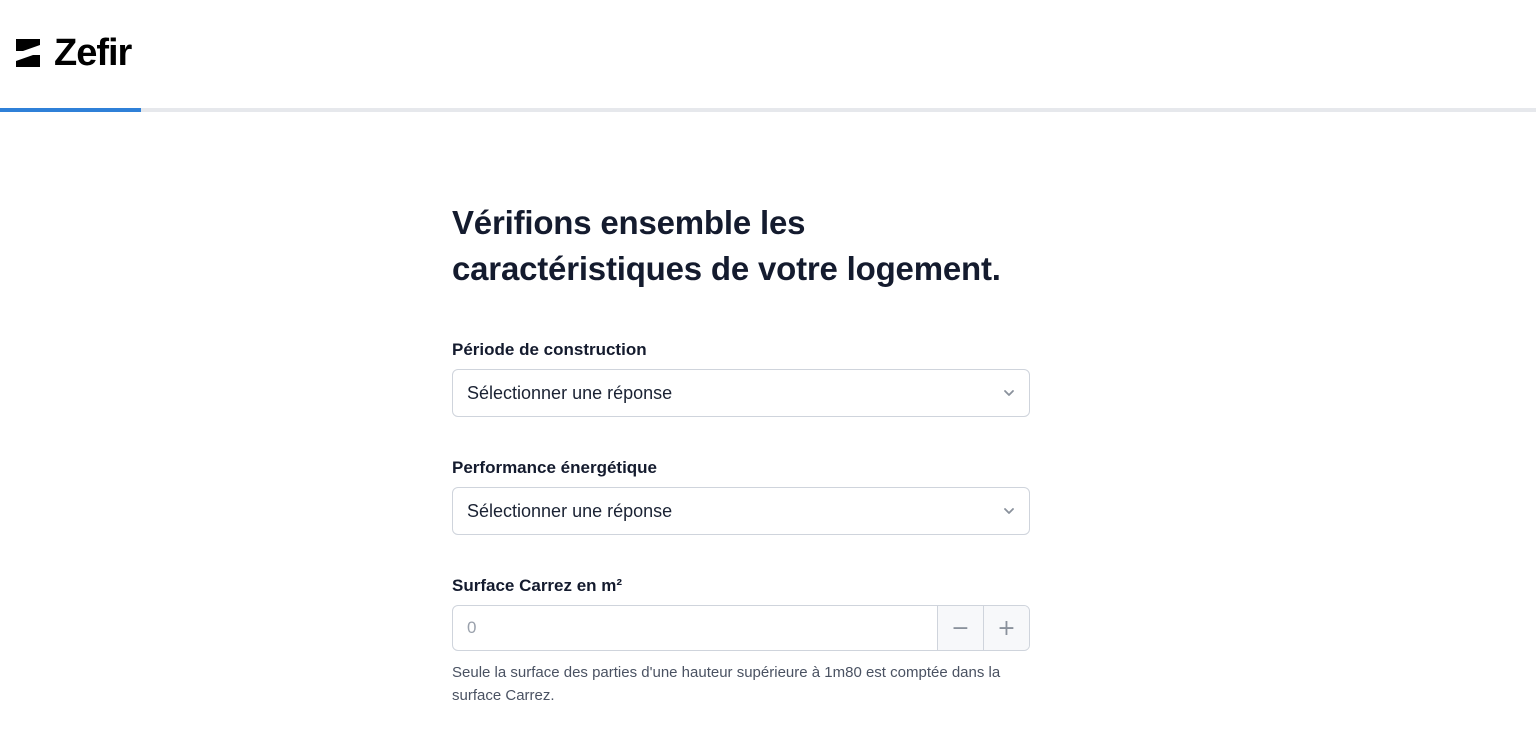  Describe the element at coordinates (741, 393) in the screenshot. I see `construction-period-select: Sélectionner une réponse` at that location.